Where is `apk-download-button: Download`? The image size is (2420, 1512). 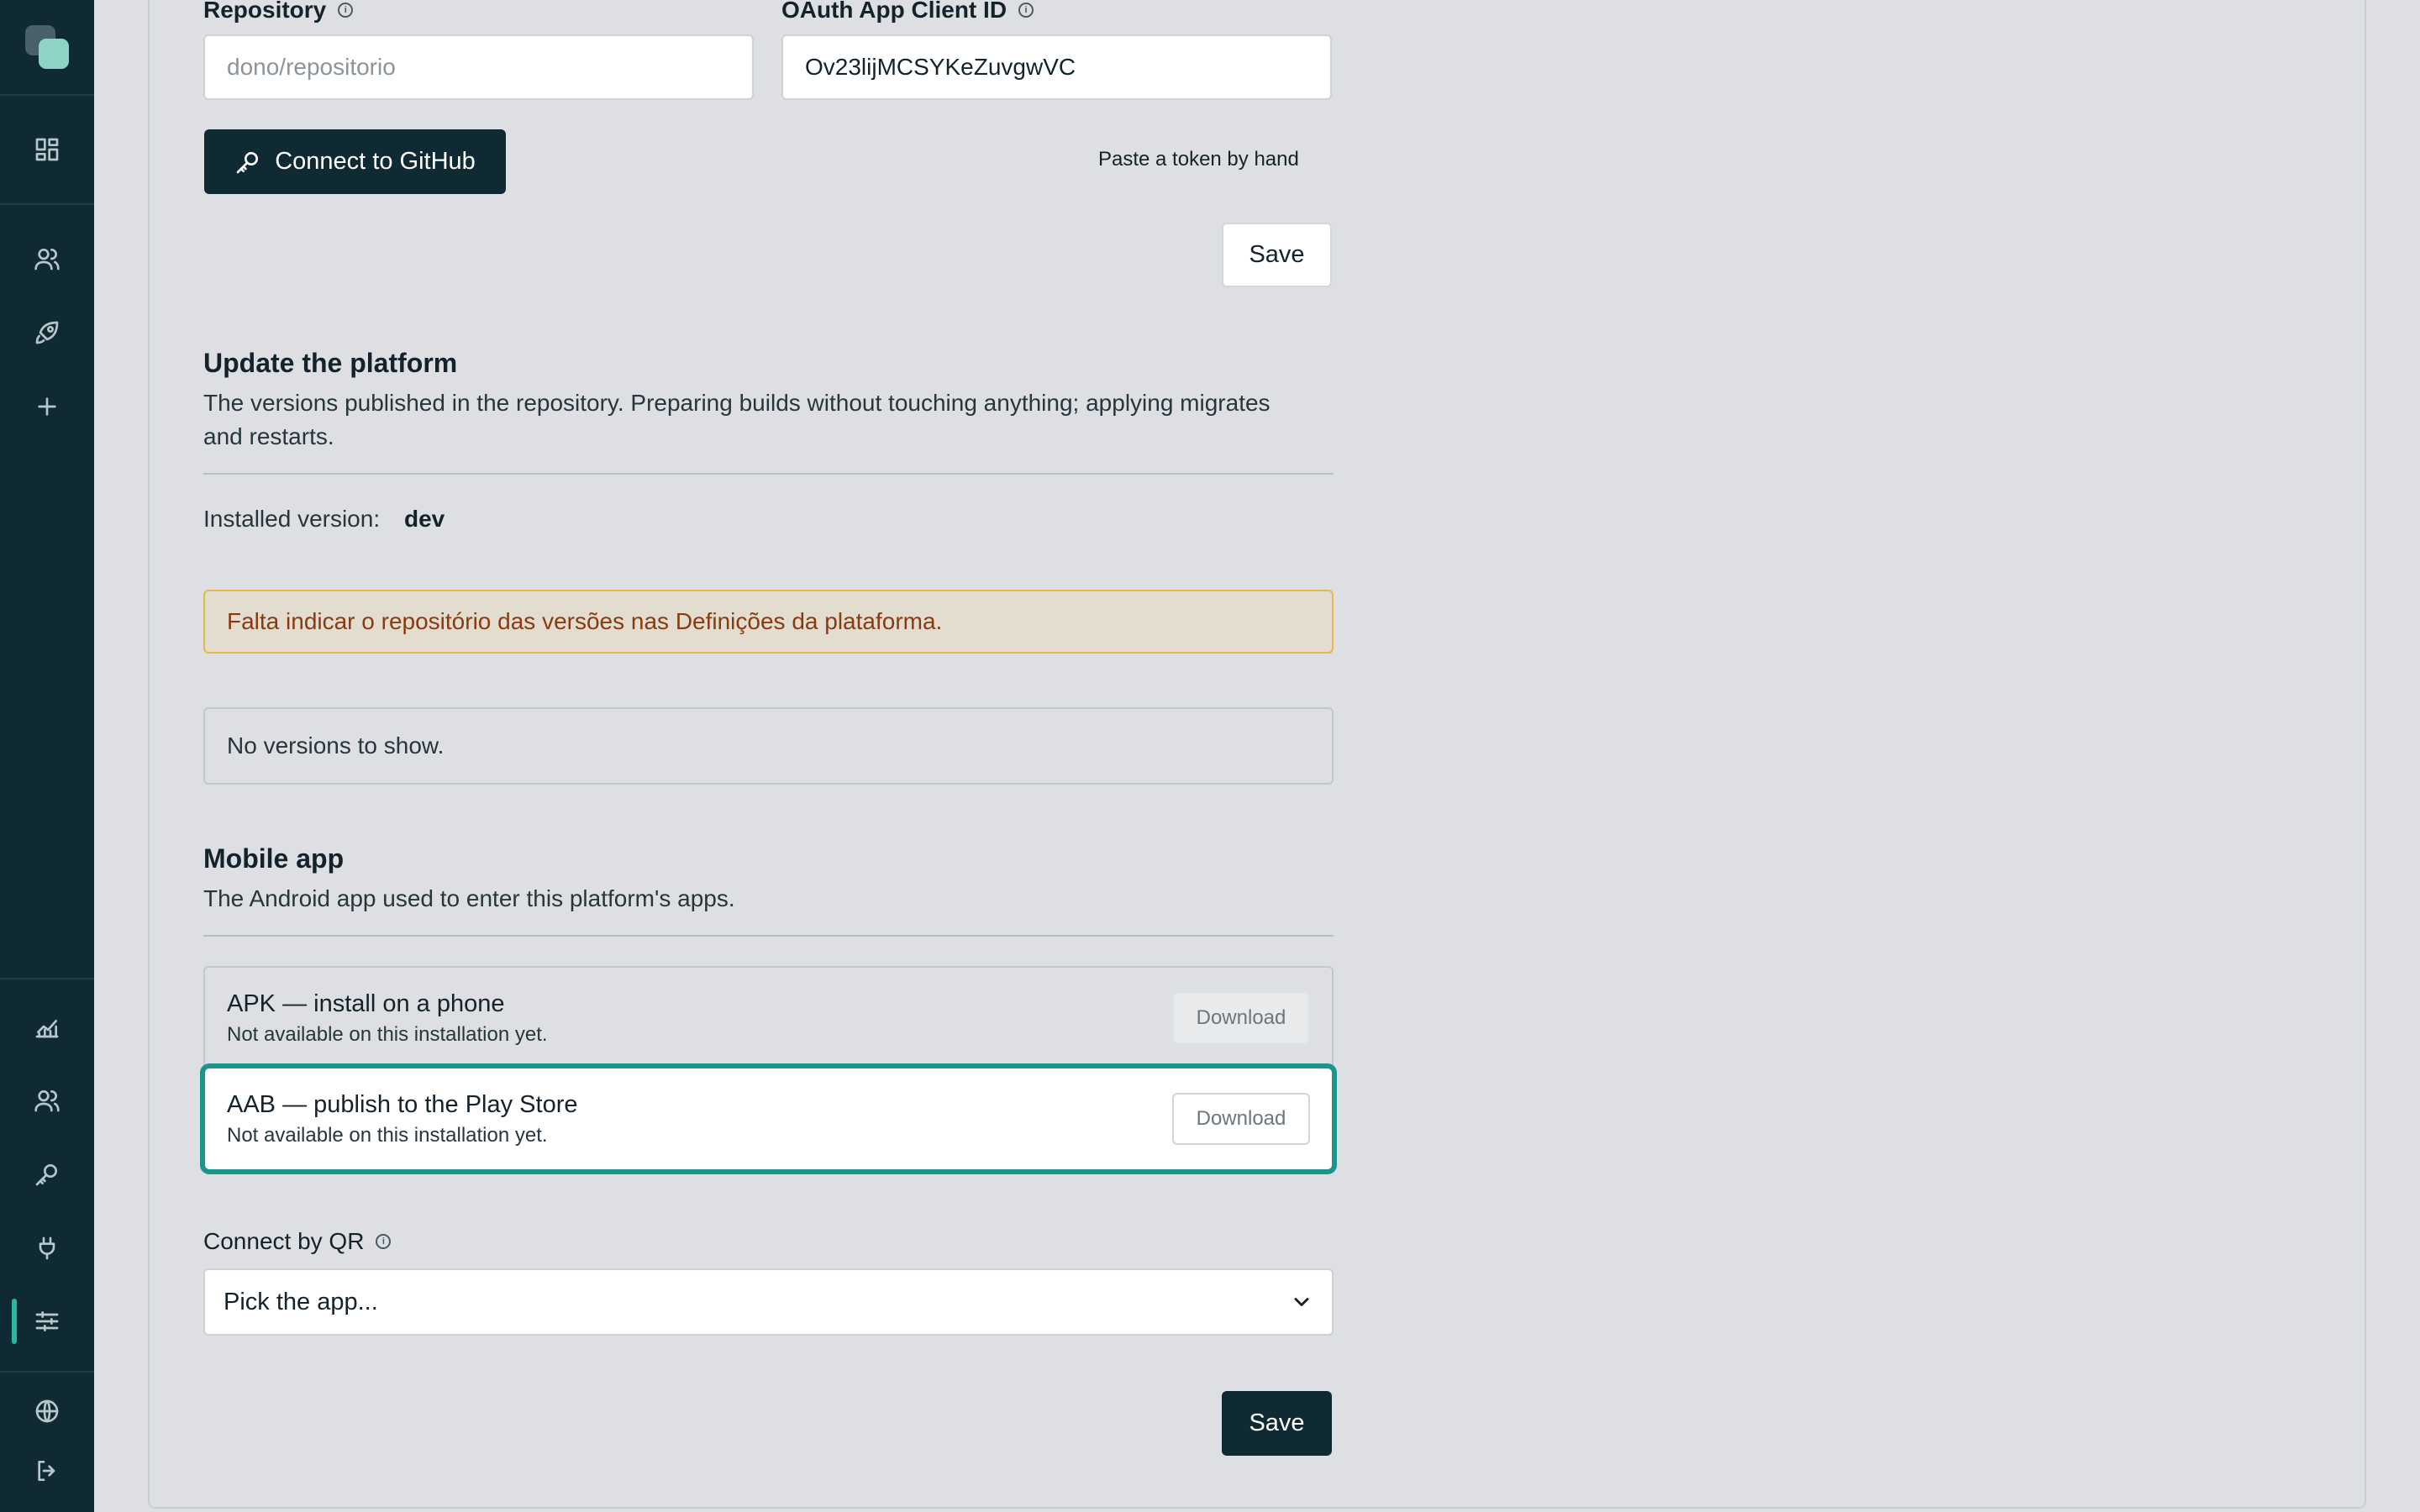
apk-download-button: Download is located at coordinates (1241, 1018).